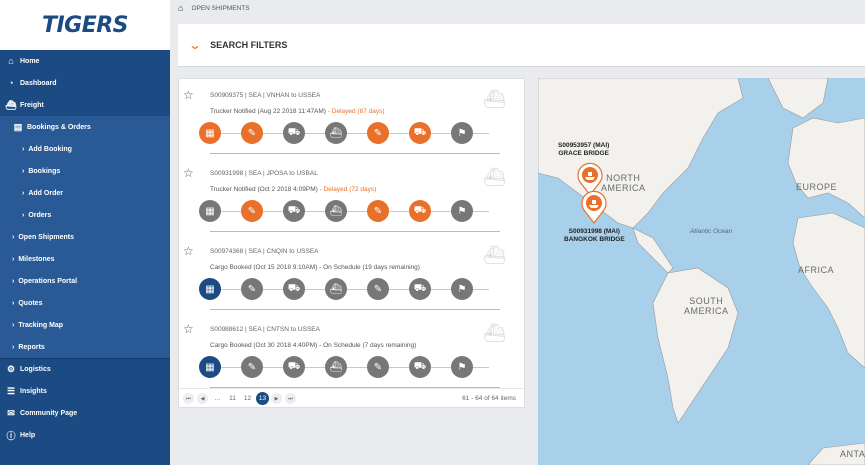  What do you see at coordinates (40, 215) in the screenshot?
I see `sidebar-item-label: Orders` at bounding box center [40, 215].